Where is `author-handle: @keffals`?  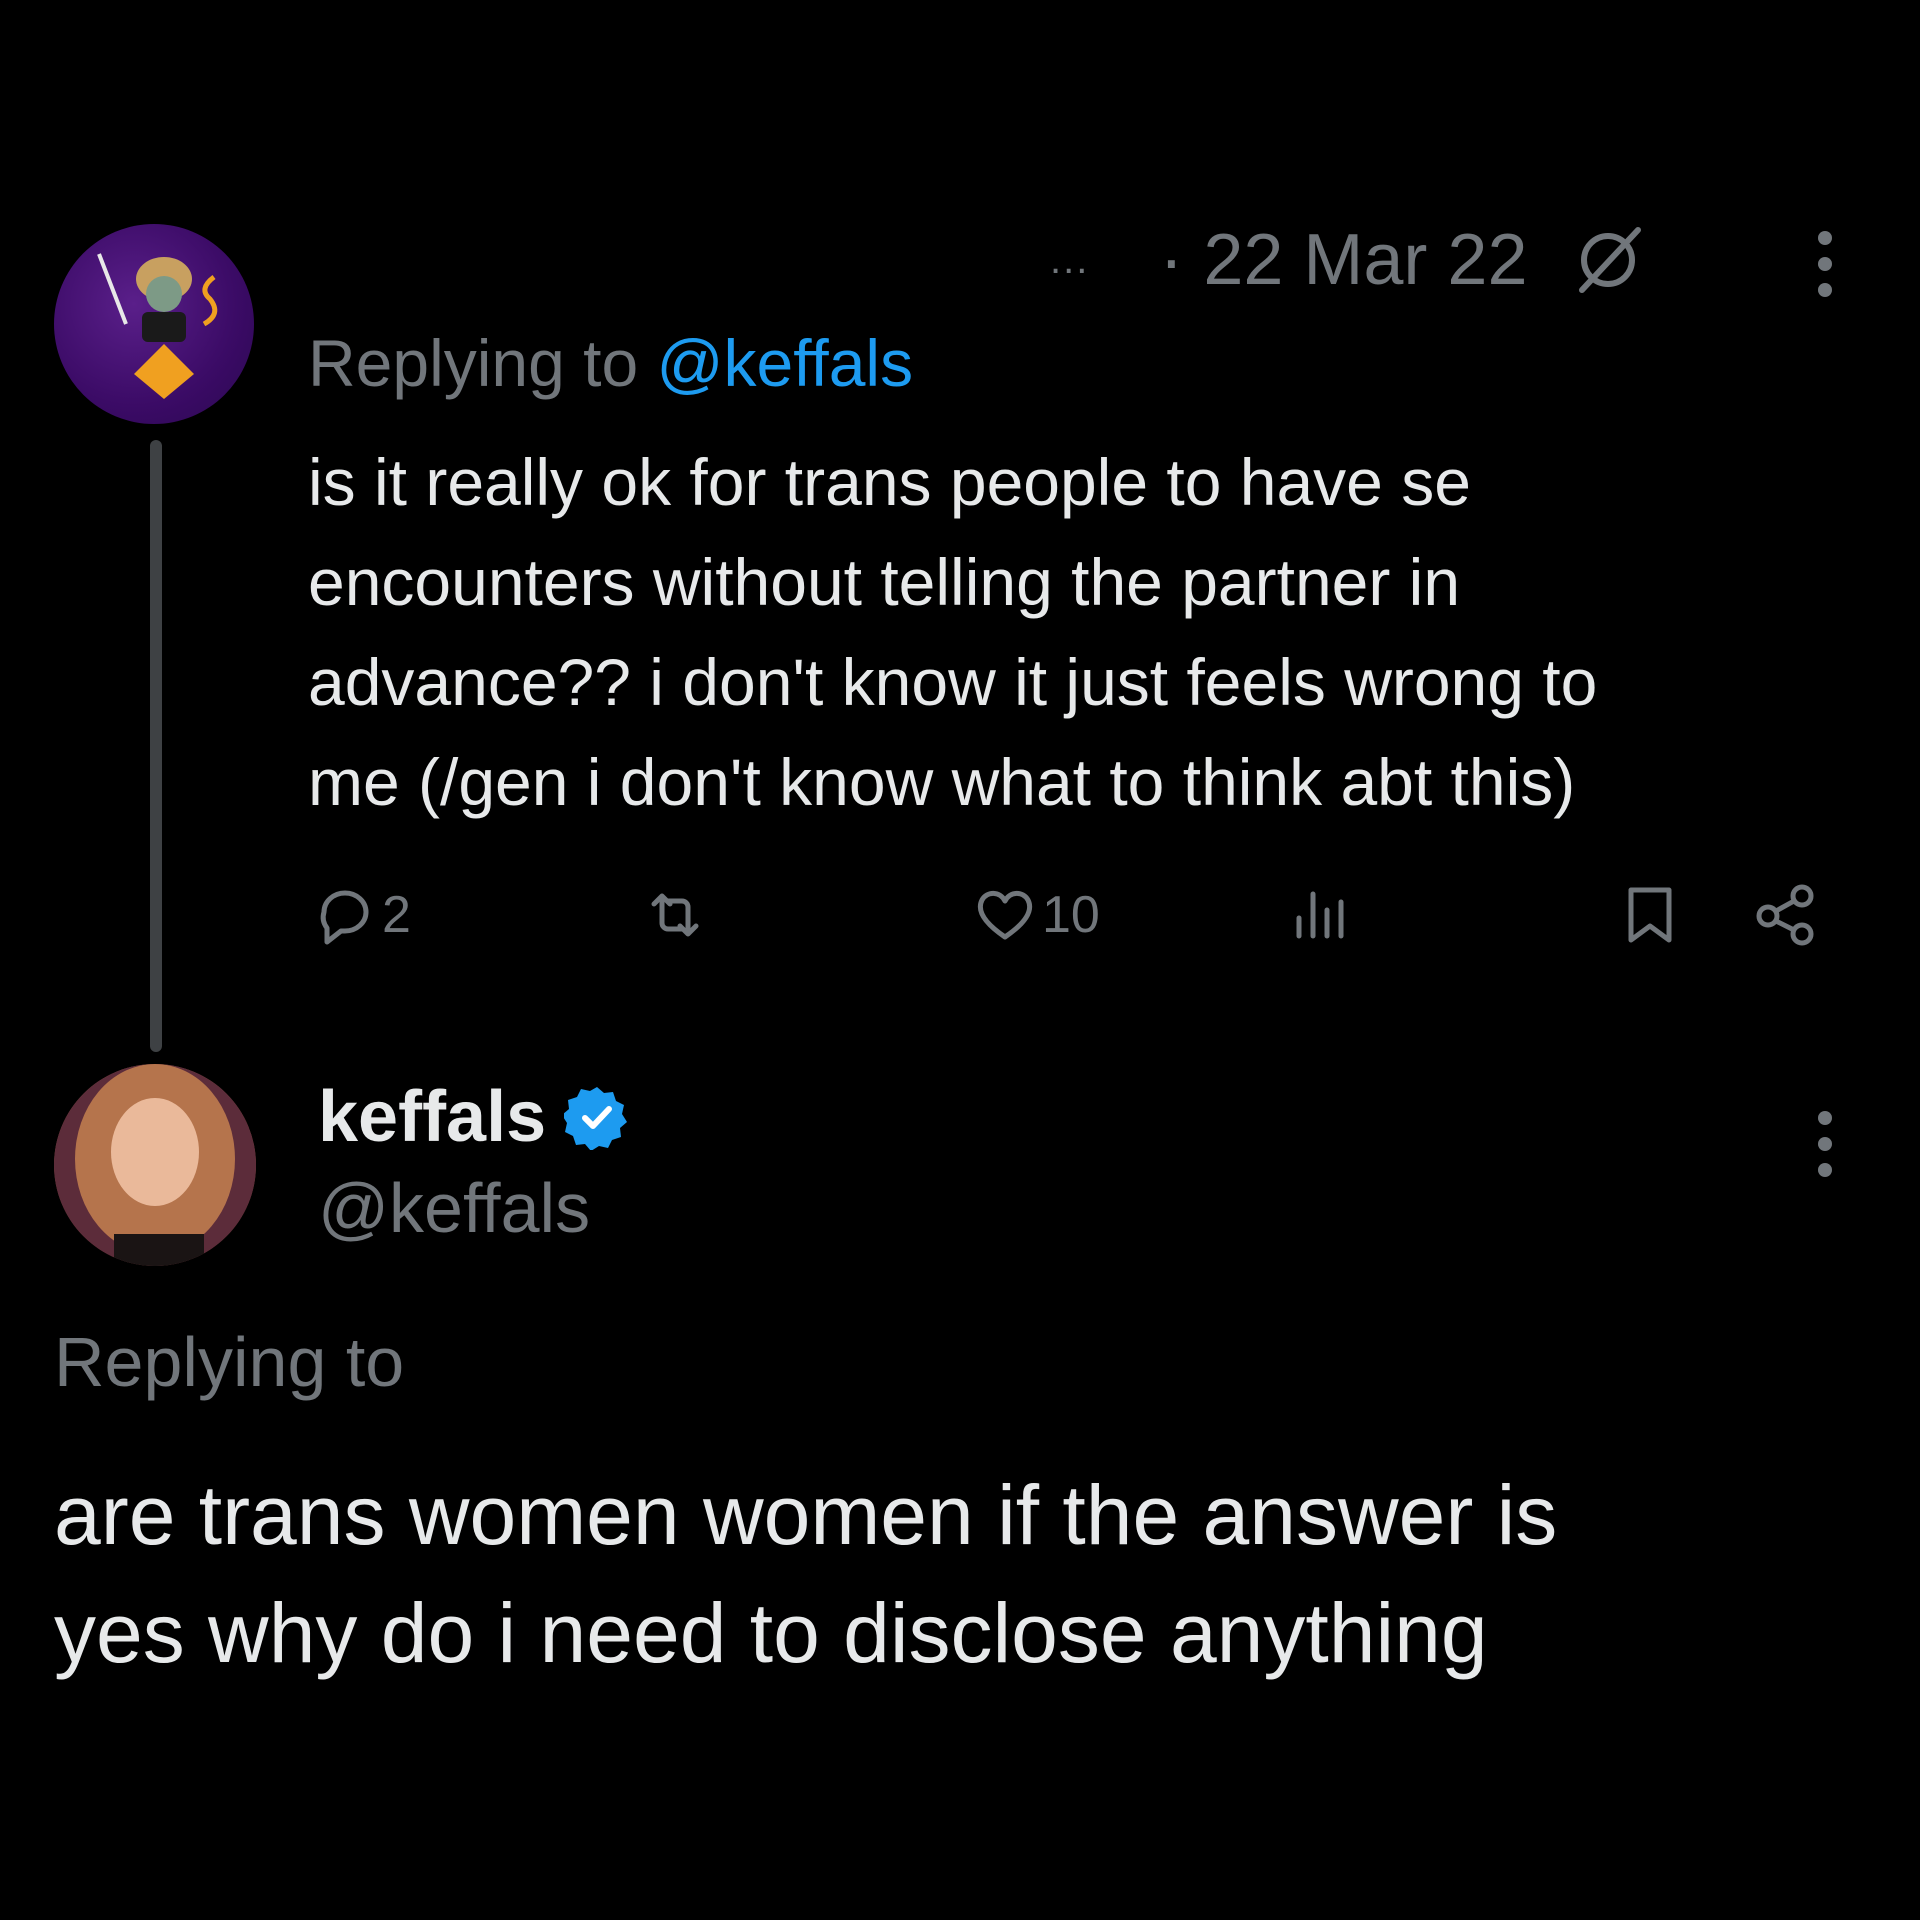
author-handle: @keffals is located at coordinates (454, 1208).